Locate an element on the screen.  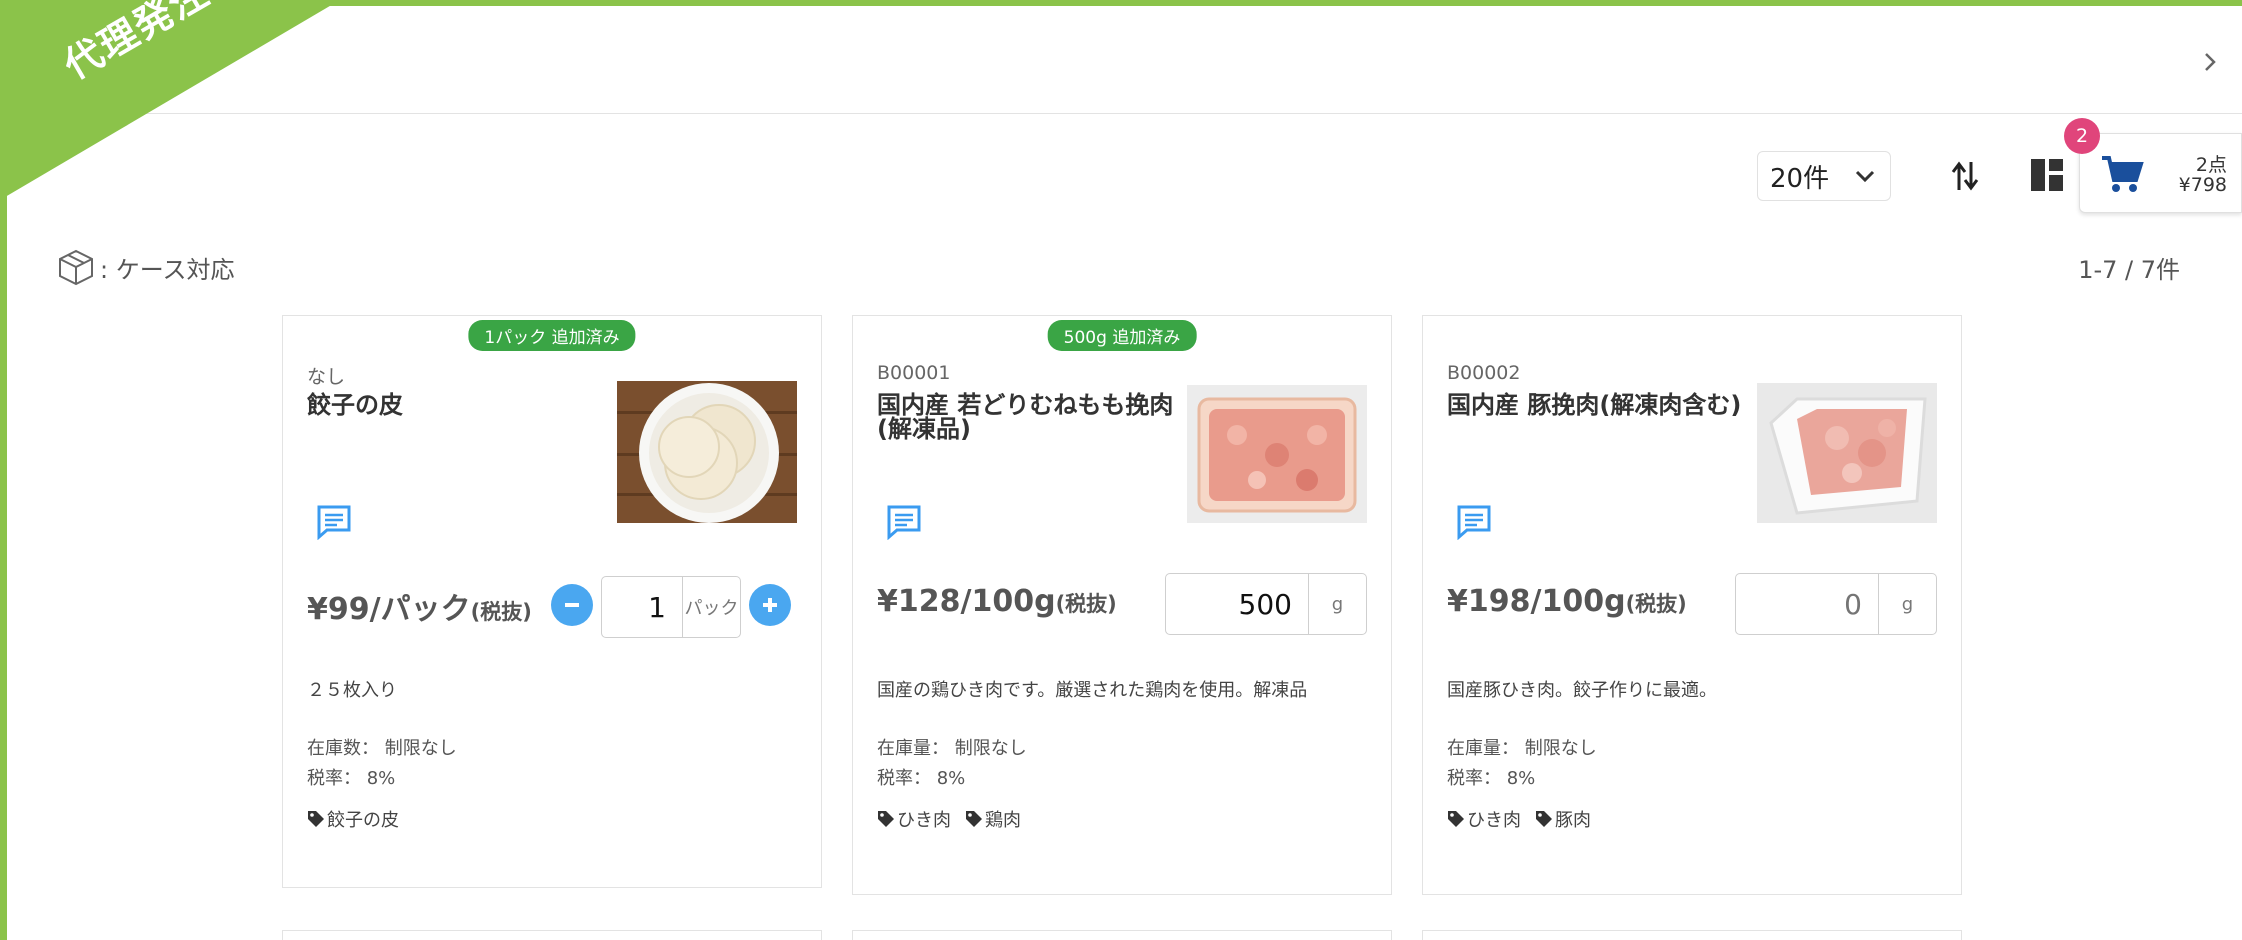
tag-list: ひき肉 鶏肉 is located at coordinates (949, 819).